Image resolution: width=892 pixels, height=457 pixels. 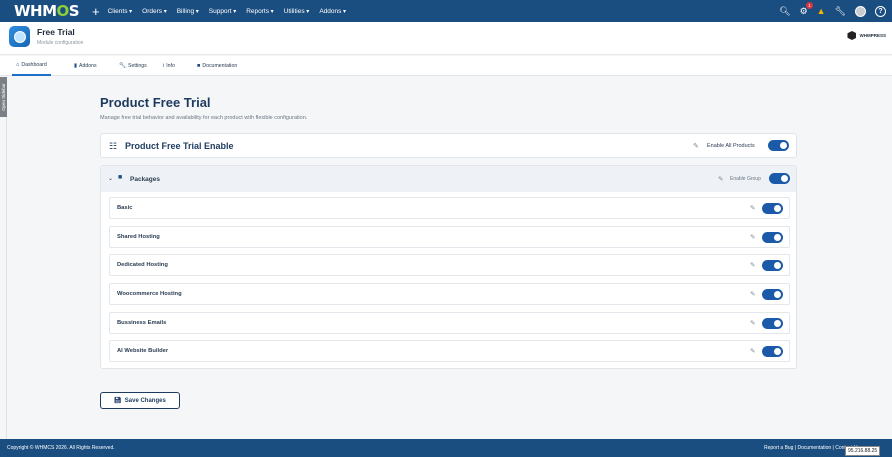 I want to click on menu-billing: Billing, so click(x=188, y=11).